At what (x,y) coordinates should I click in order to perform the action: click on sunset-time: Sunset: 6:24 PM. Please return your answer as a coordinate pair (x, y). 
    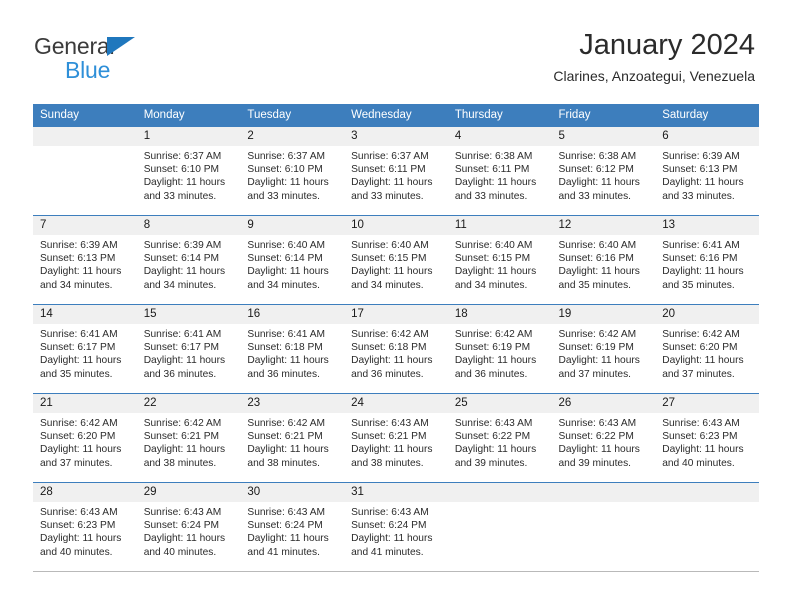
    Looking at the image, I should click on (181, 526).